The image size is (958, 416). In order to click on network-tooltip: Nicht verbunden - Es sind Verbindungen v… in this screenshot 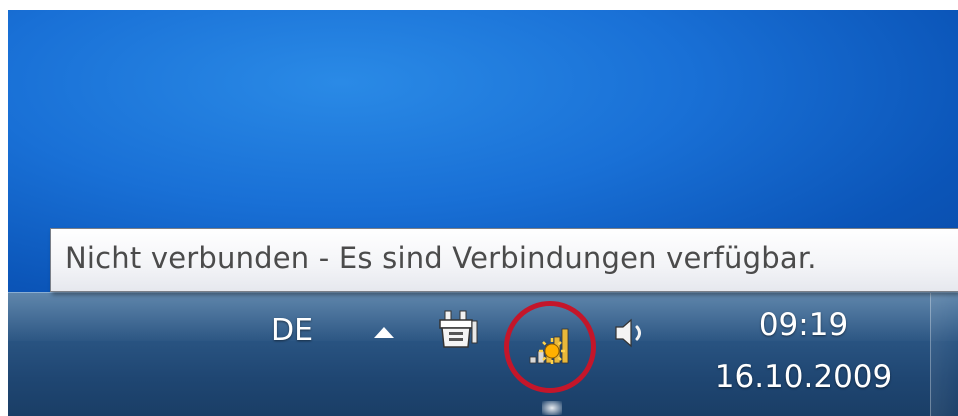, I will do `click(504, 260)`.